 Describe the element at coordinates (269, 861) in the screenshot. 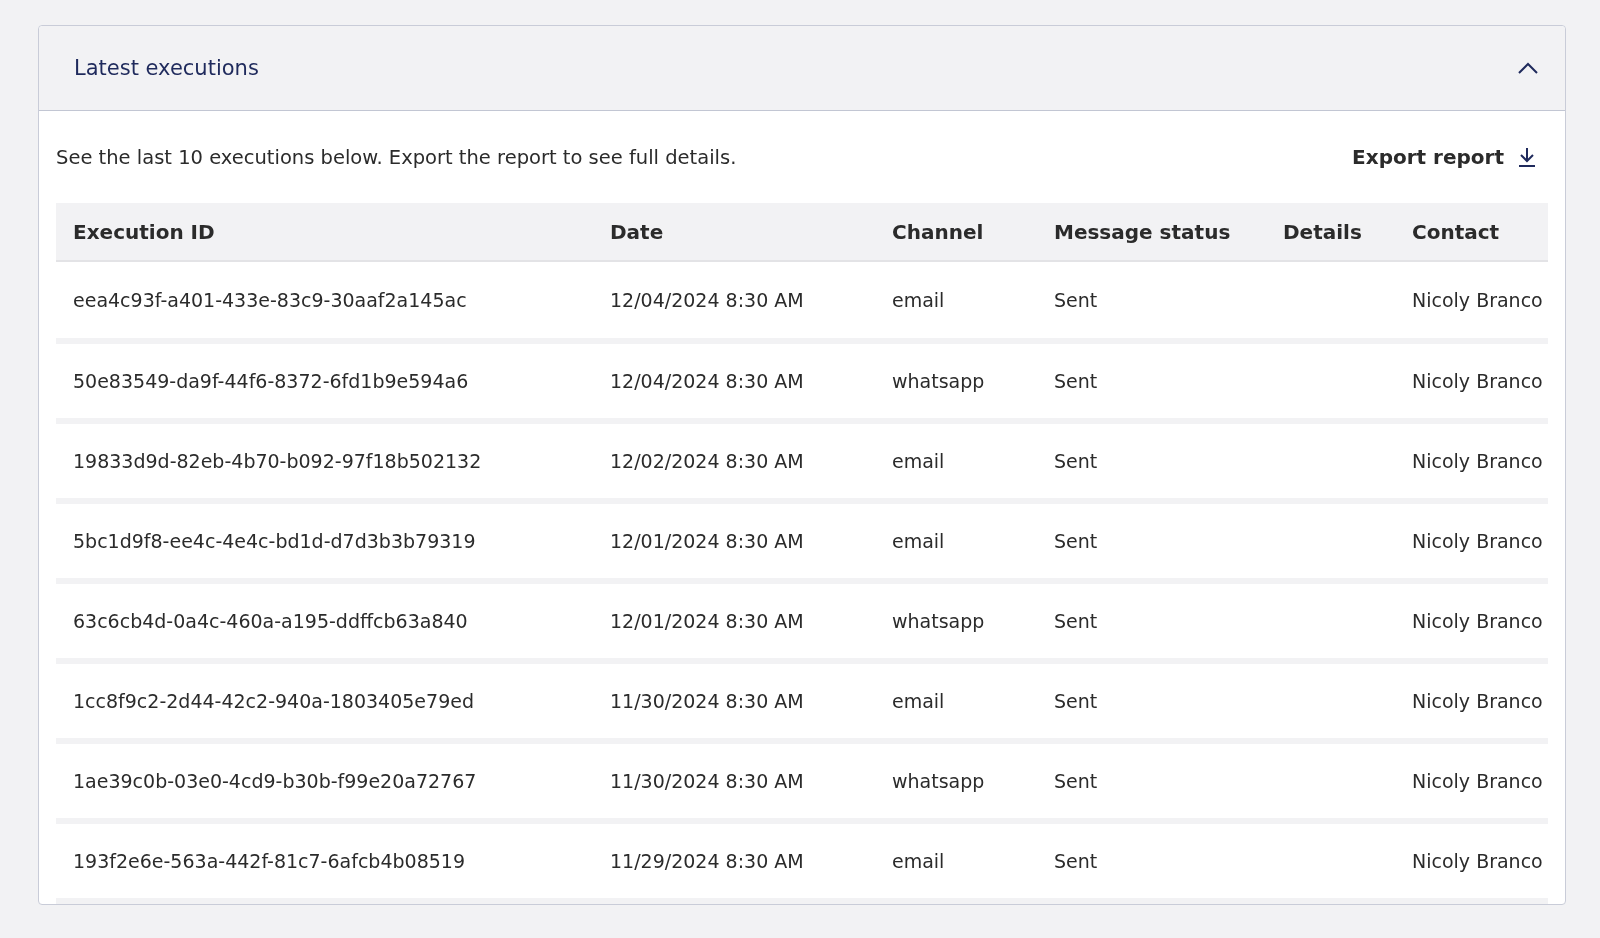

I see `table-cell: 193f2e6e-563a-442f-81c7-6afcb4b08519` at that location.